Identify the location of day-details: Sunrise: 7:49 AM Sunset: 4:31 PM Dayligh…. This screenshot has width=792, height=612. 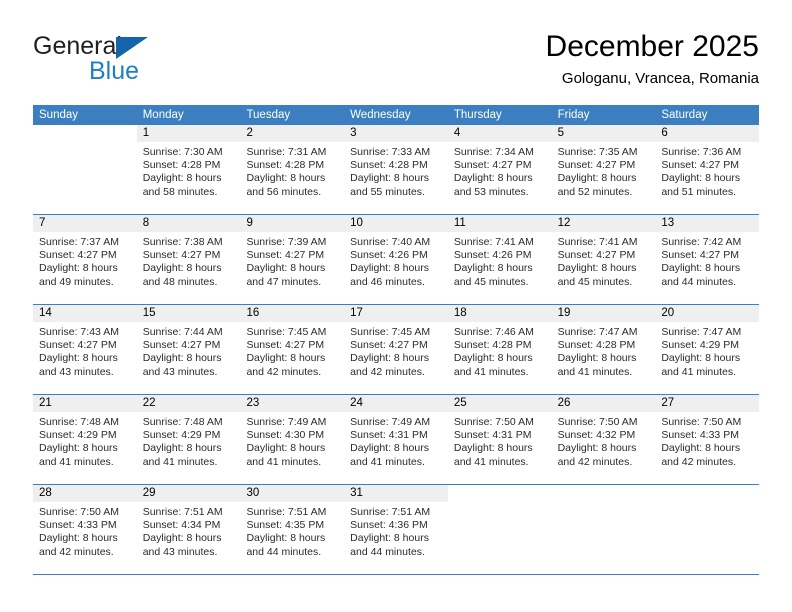
(396, 440).